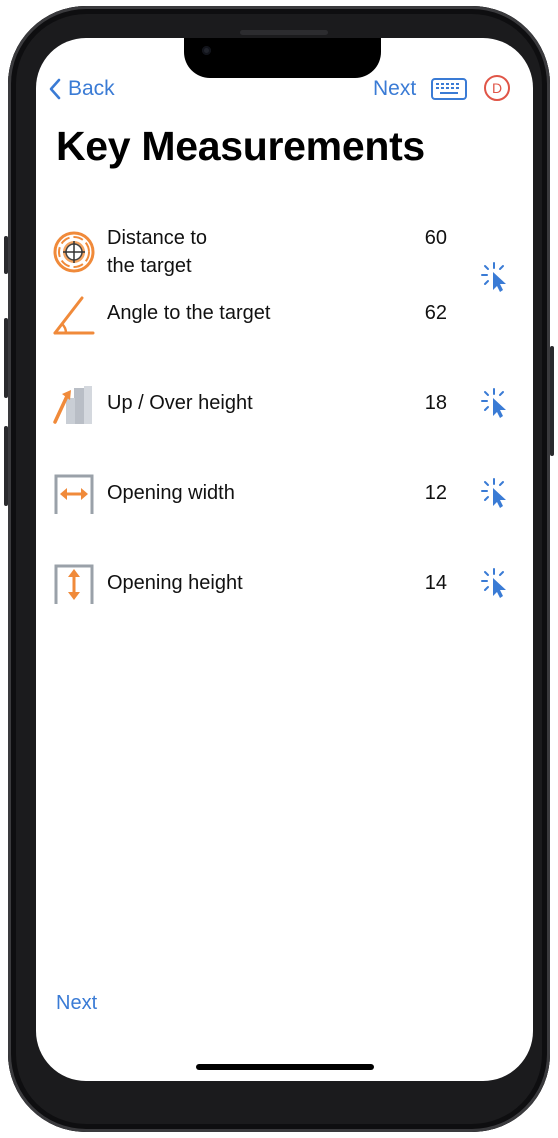 The image size is (558, 1138). I want to click on opening-height-icon, so click(74, 584).